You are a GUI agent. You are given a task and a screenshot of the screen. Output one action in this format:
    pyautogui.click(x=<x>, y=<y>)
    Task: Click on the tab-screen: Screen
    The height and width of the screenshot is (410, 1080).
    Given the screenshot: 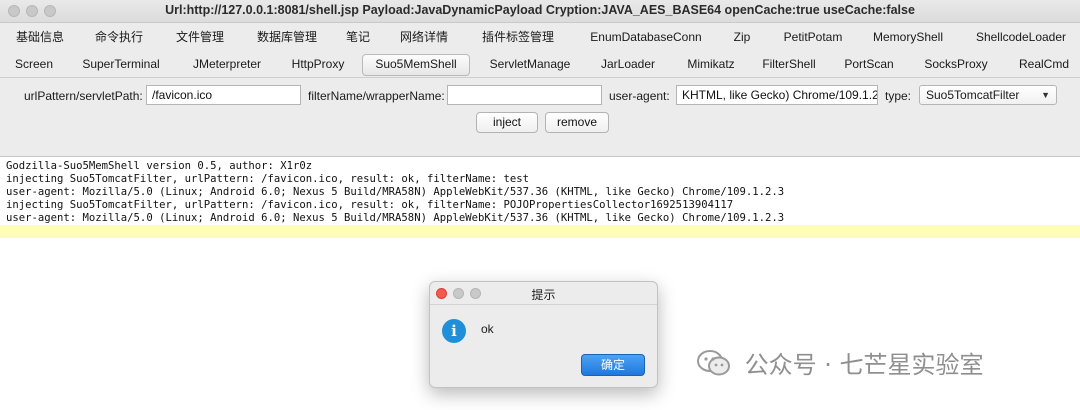 What is the action you would take?
    pyautogui.click(x=34, y=65)
    